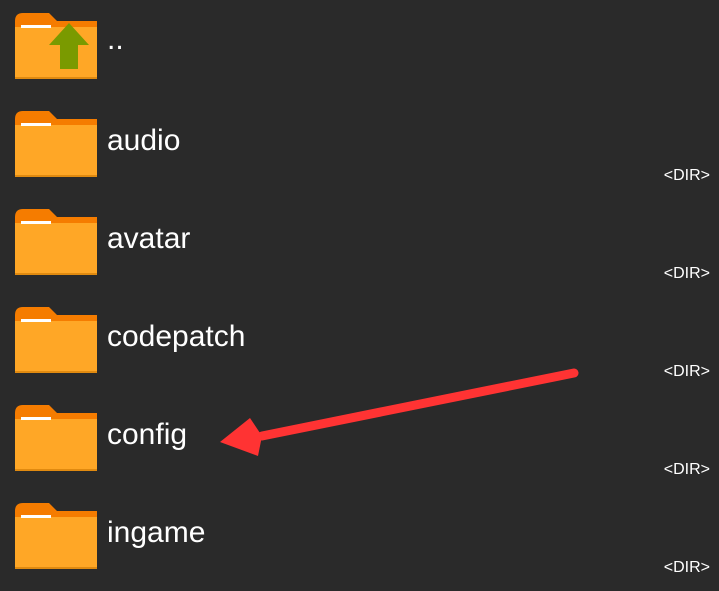 The height and width of the screenshot is (591, 719). Describe the element at coordinates (144, 140) in the screenshot. I see `file-name: audio` at that location.